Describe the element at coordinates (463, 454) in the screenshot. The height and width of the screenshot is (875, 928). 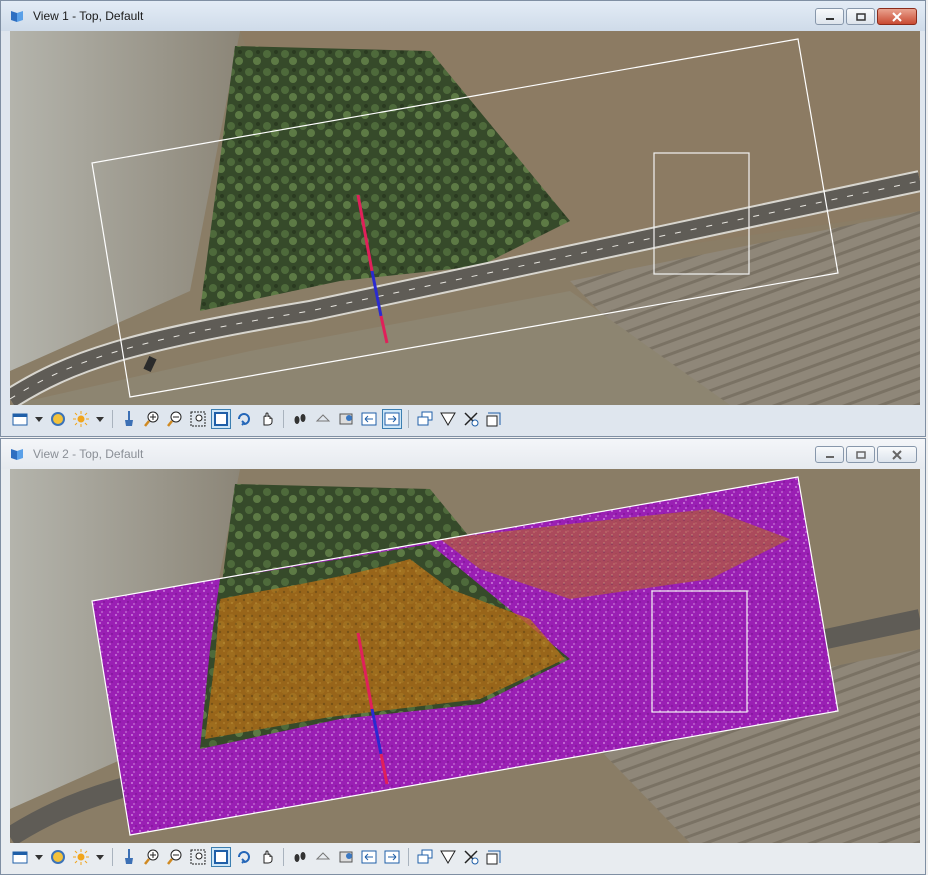
I see `view-2-titlebar: View 2 - Top, Default` at that location.